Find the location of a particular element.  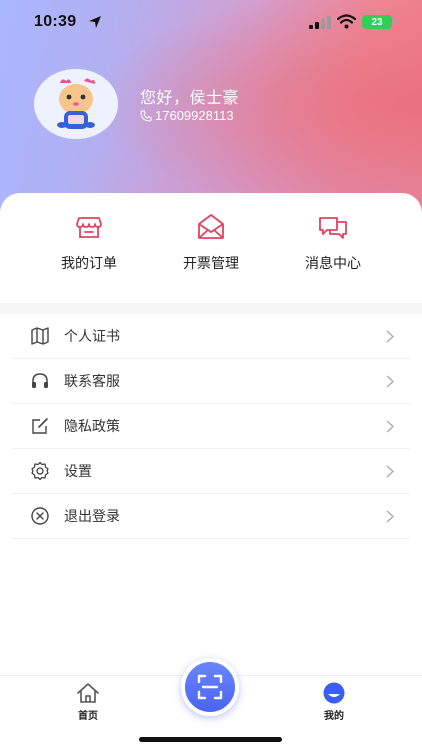

avatar-mascot-image is located at coordinates (76, 104).